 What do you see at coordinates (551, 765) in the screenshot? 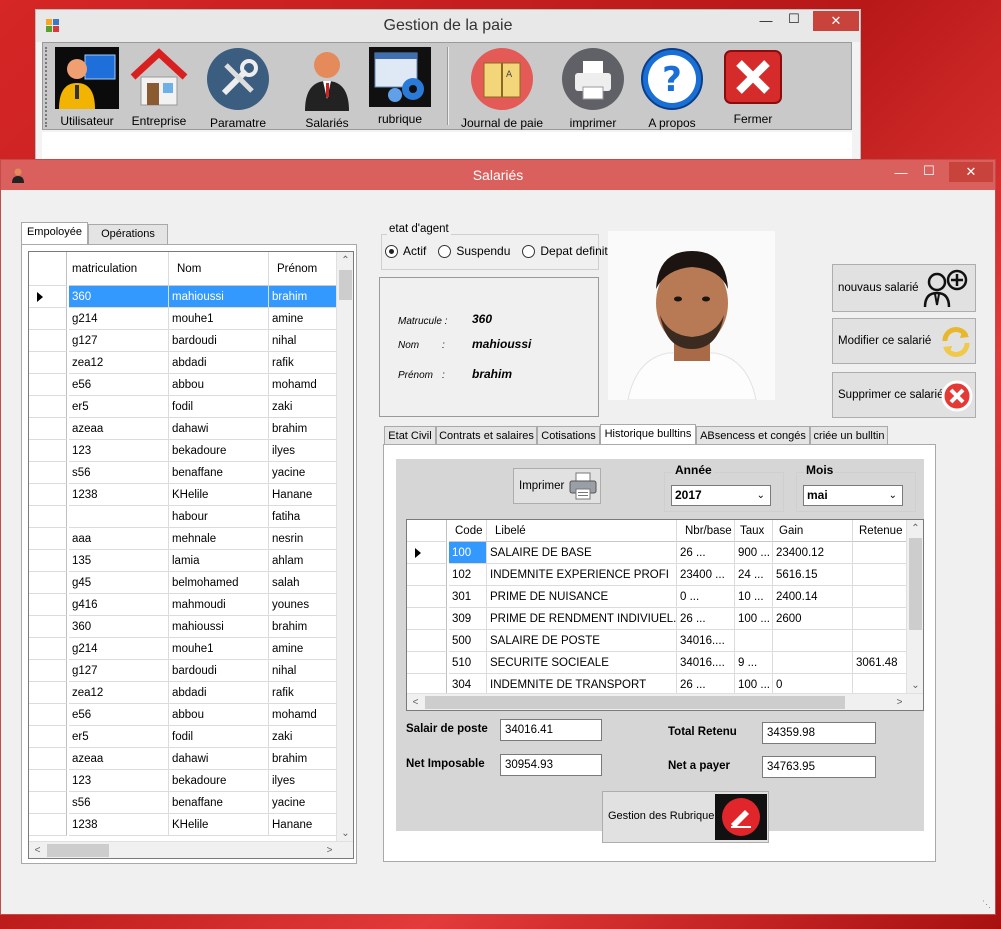
I see `net-imposable-field: 30954.93` at bounding box center [551, 765].